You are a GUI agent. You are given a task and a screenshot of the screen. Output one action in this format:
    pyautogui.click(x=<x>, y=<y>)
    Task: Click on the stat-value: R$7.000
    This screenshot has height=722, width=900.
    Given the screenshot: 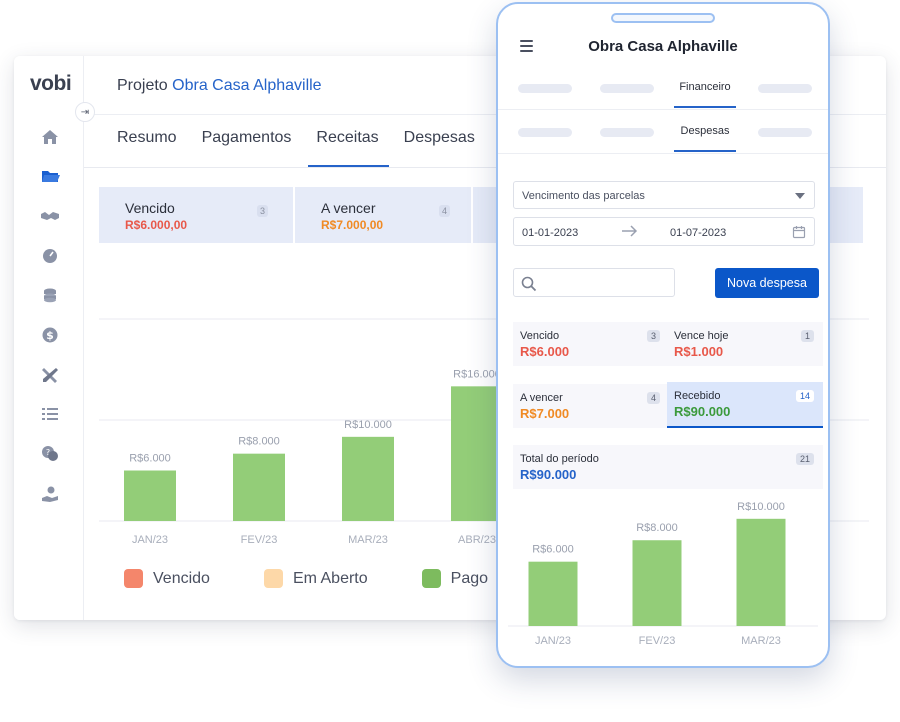 What is the action you would take?
    pyautogui.click(x=545, y=413)
    